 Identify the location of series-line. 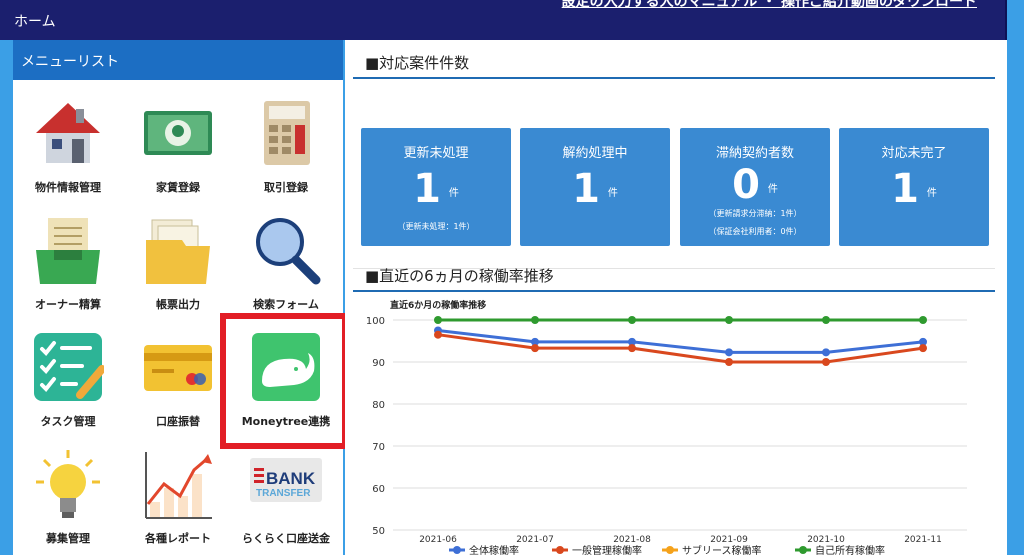
(680, 341).